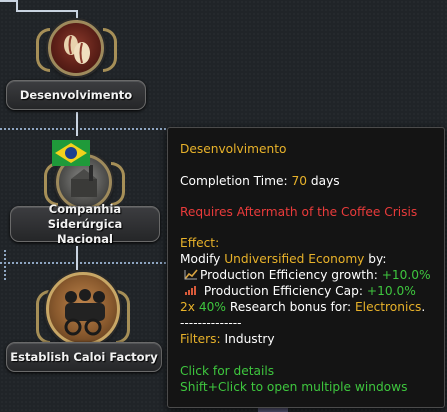  Describe the element at coordinates (190, 290) in the screenshot. I see `production-cap-icon` at that location.